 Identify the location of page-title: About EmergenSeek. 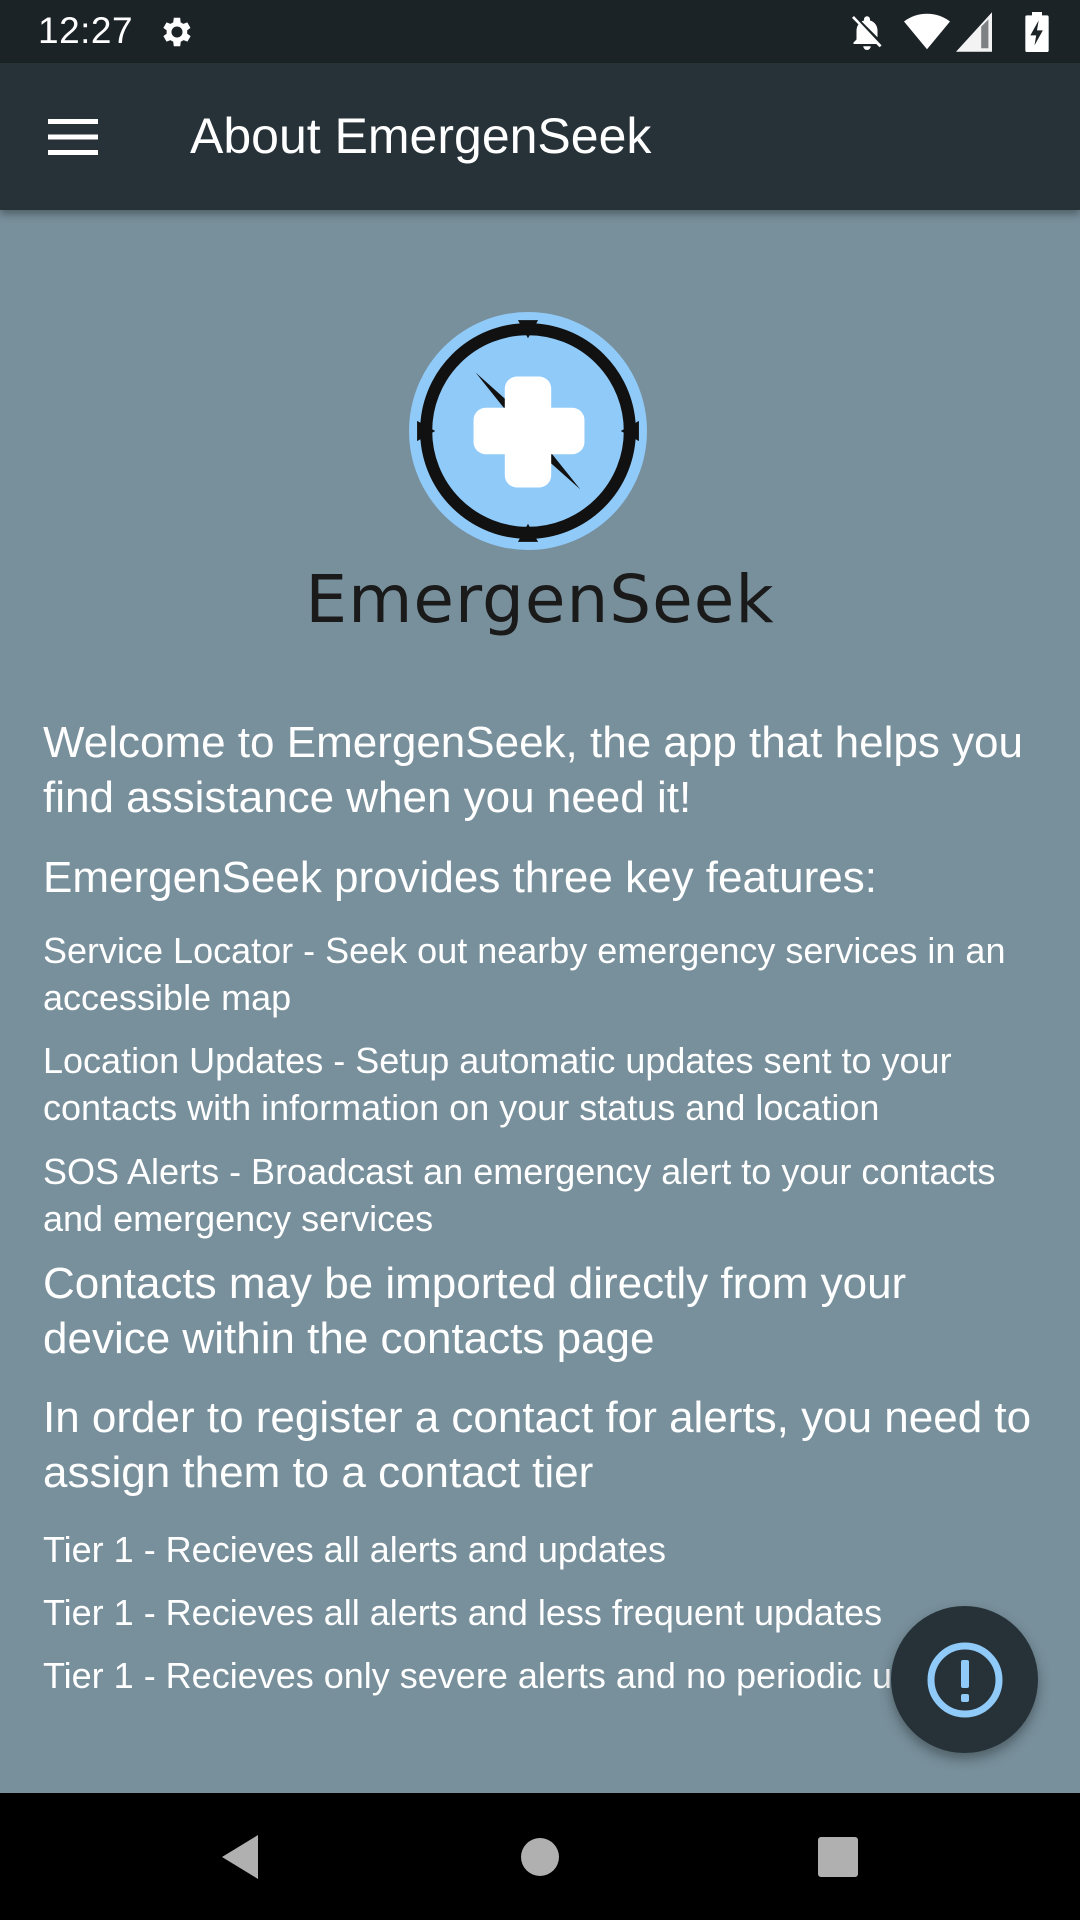
(421, 136).